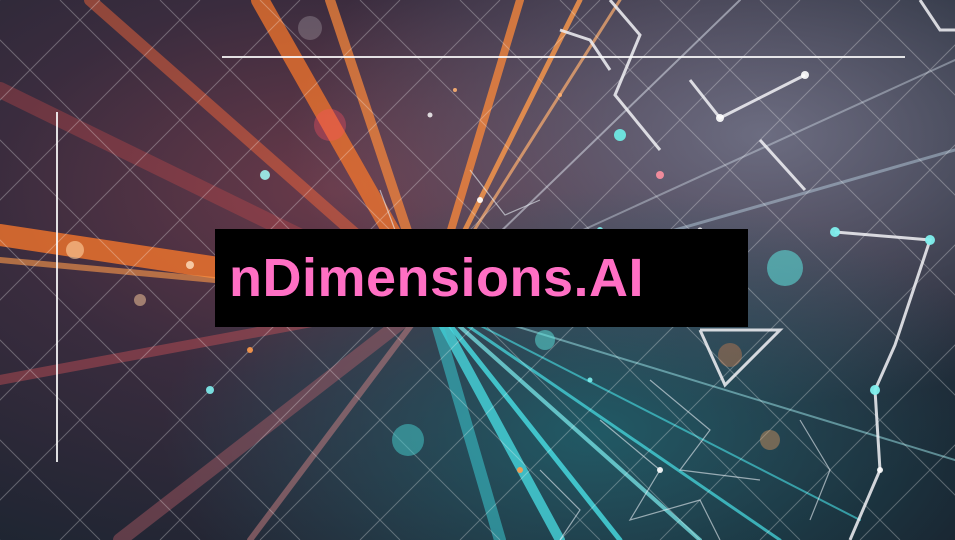 The height and width of the screenshot is (540, 955). Describe the element at coordinates (57, 287) in the screenshot. I see `left-accent-rule` at that location.